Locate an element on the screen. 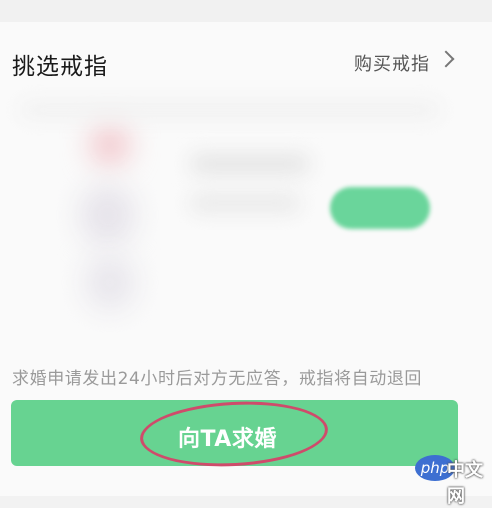 The image size is (492, 508). watermark-text: 中文网 is located at coordinates (465, 483).